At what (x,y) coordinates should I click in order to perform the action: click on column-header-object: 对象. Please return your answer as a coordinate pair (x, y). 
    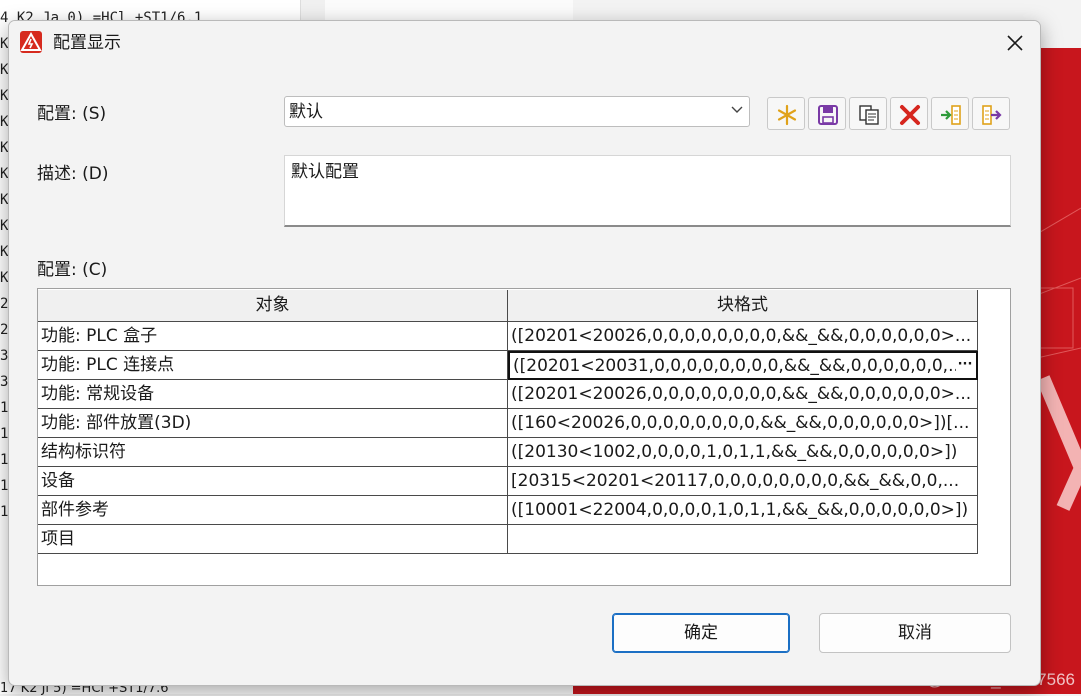
    Looking at the image, I should click on (273, 306).